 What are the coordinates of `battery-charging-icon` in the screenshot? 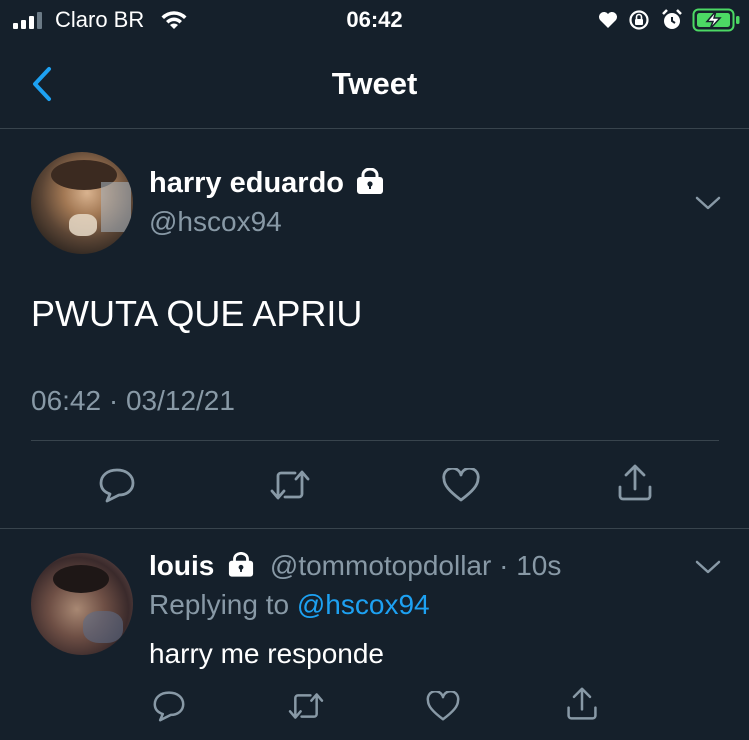 It's located at (717, 22).